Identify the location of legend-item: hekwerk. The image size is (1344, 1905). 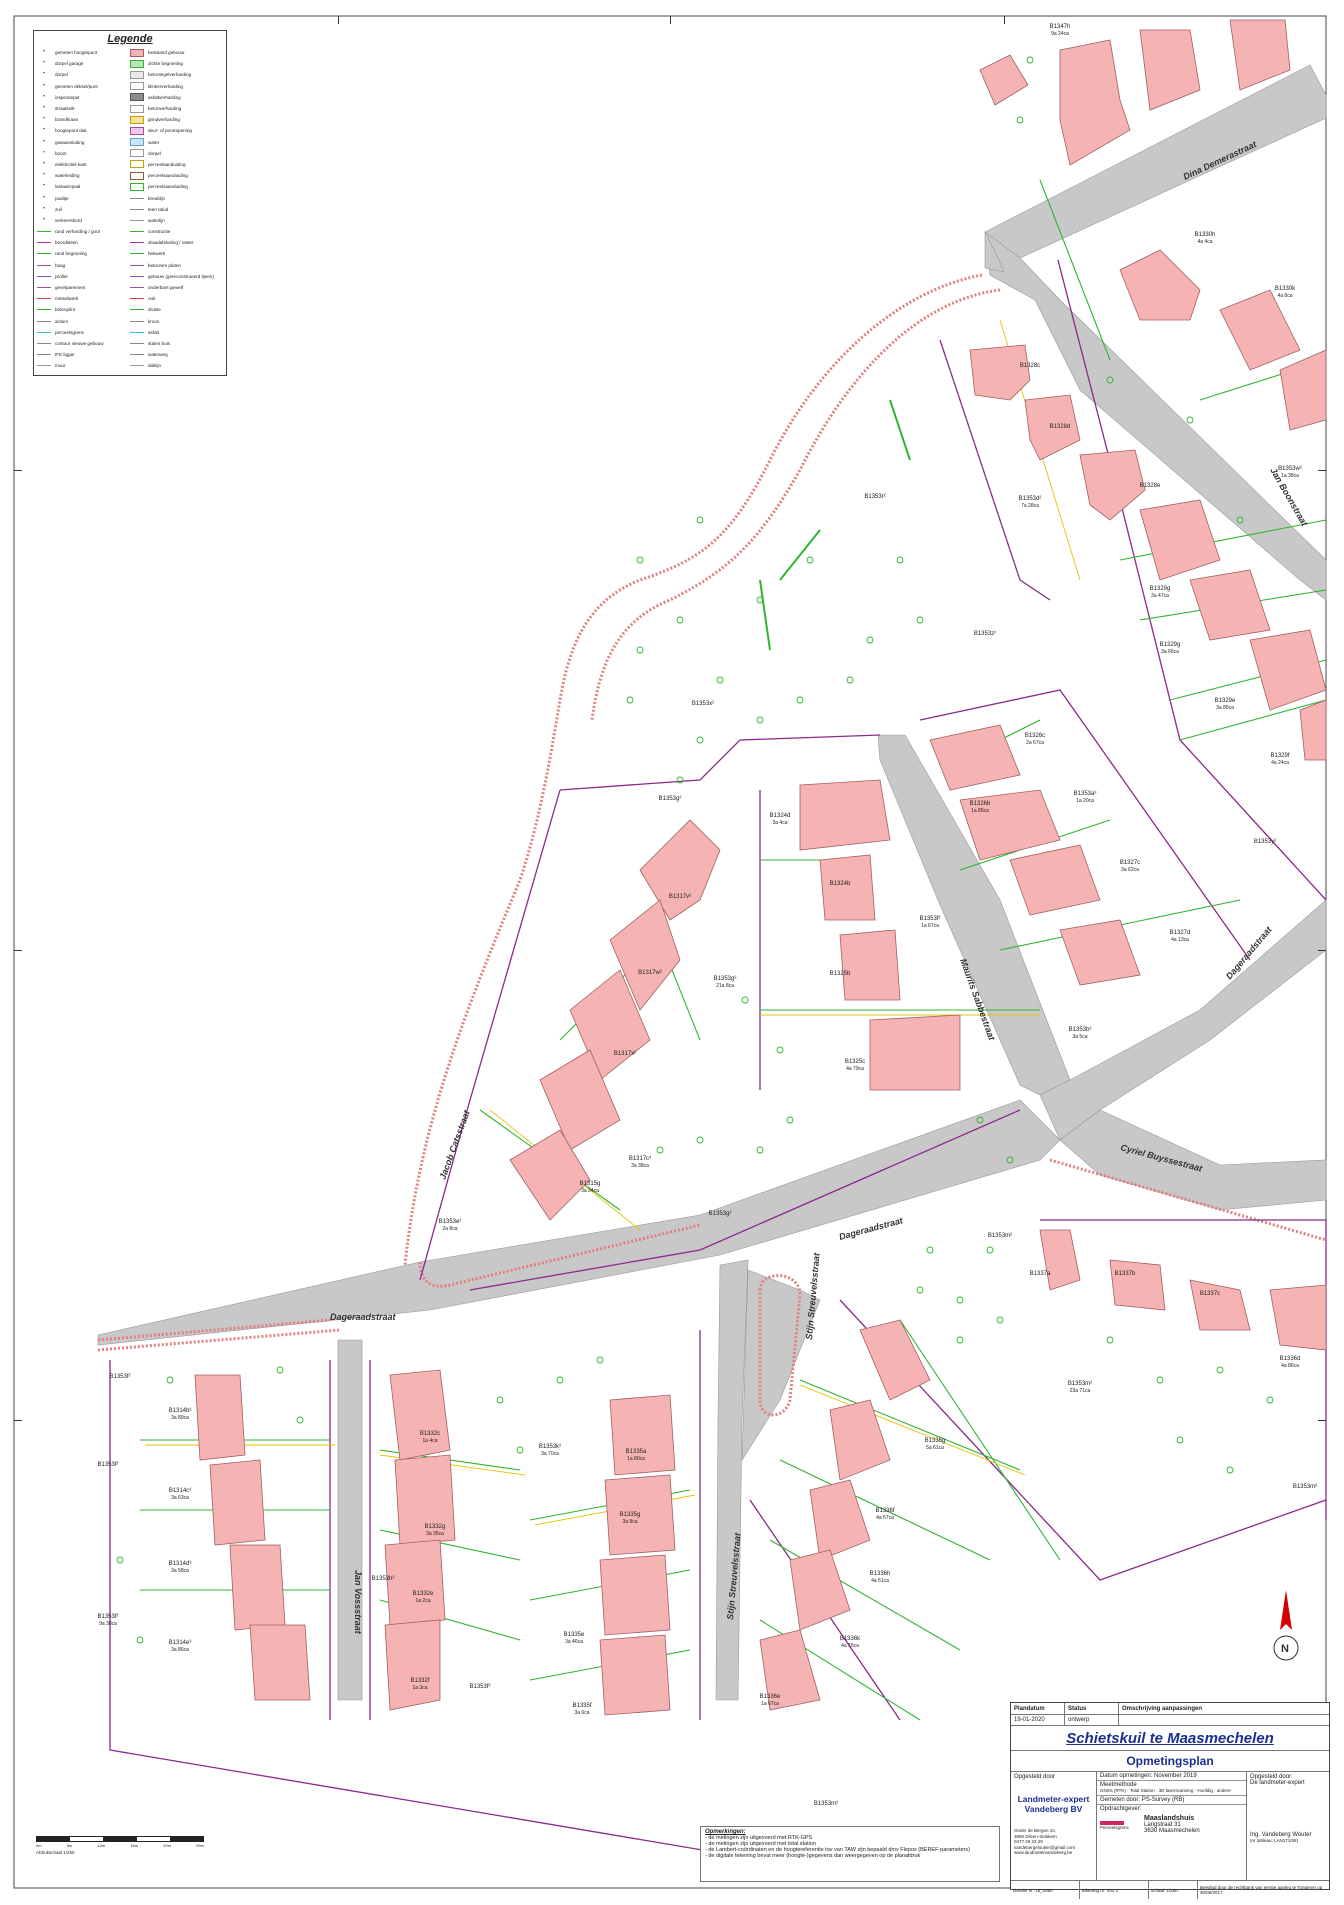
(176, 253).